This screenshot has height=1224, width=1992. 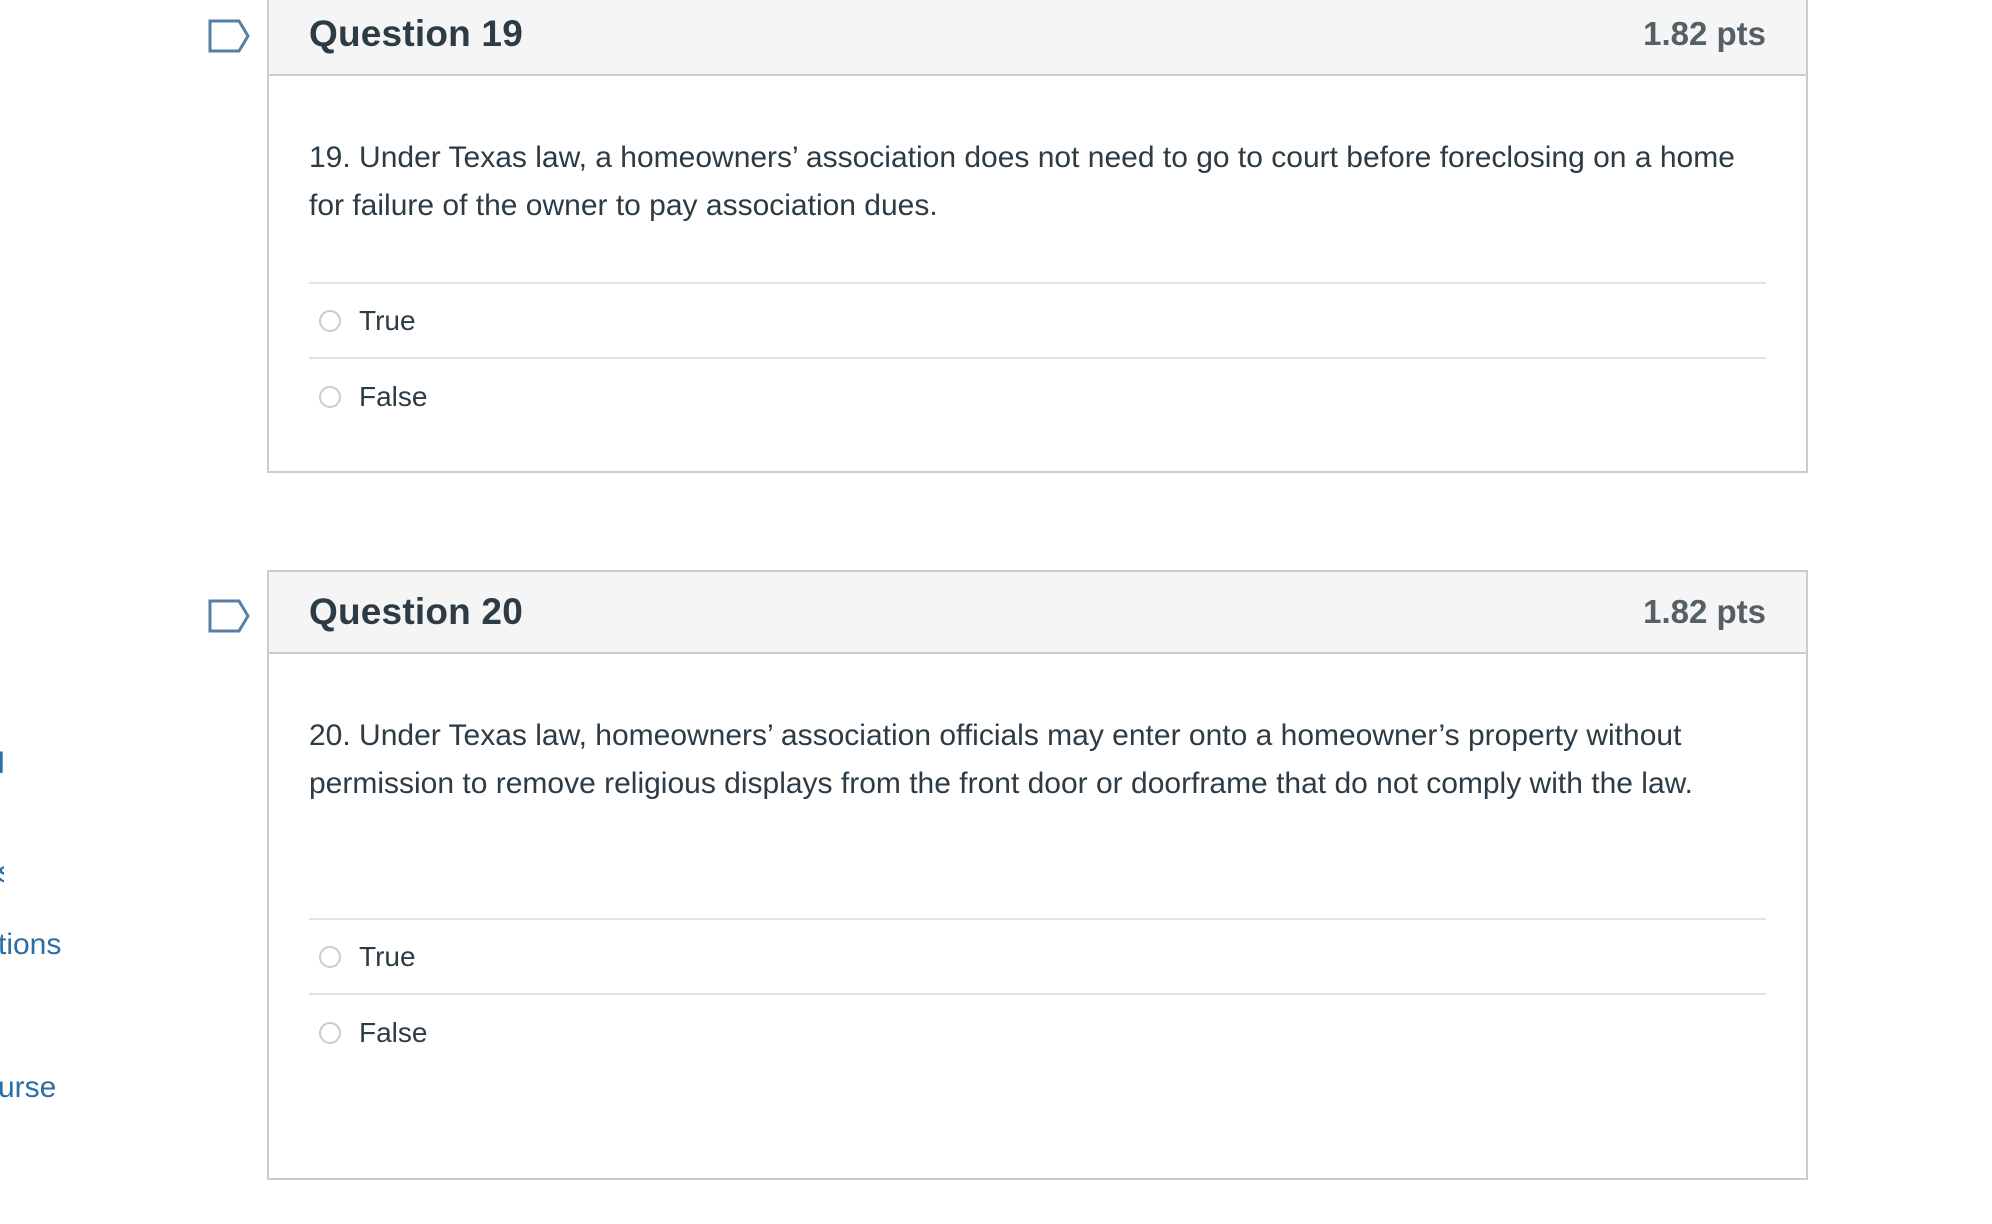 I want to click on question-title: Question 20, so click(x=416, y=611).